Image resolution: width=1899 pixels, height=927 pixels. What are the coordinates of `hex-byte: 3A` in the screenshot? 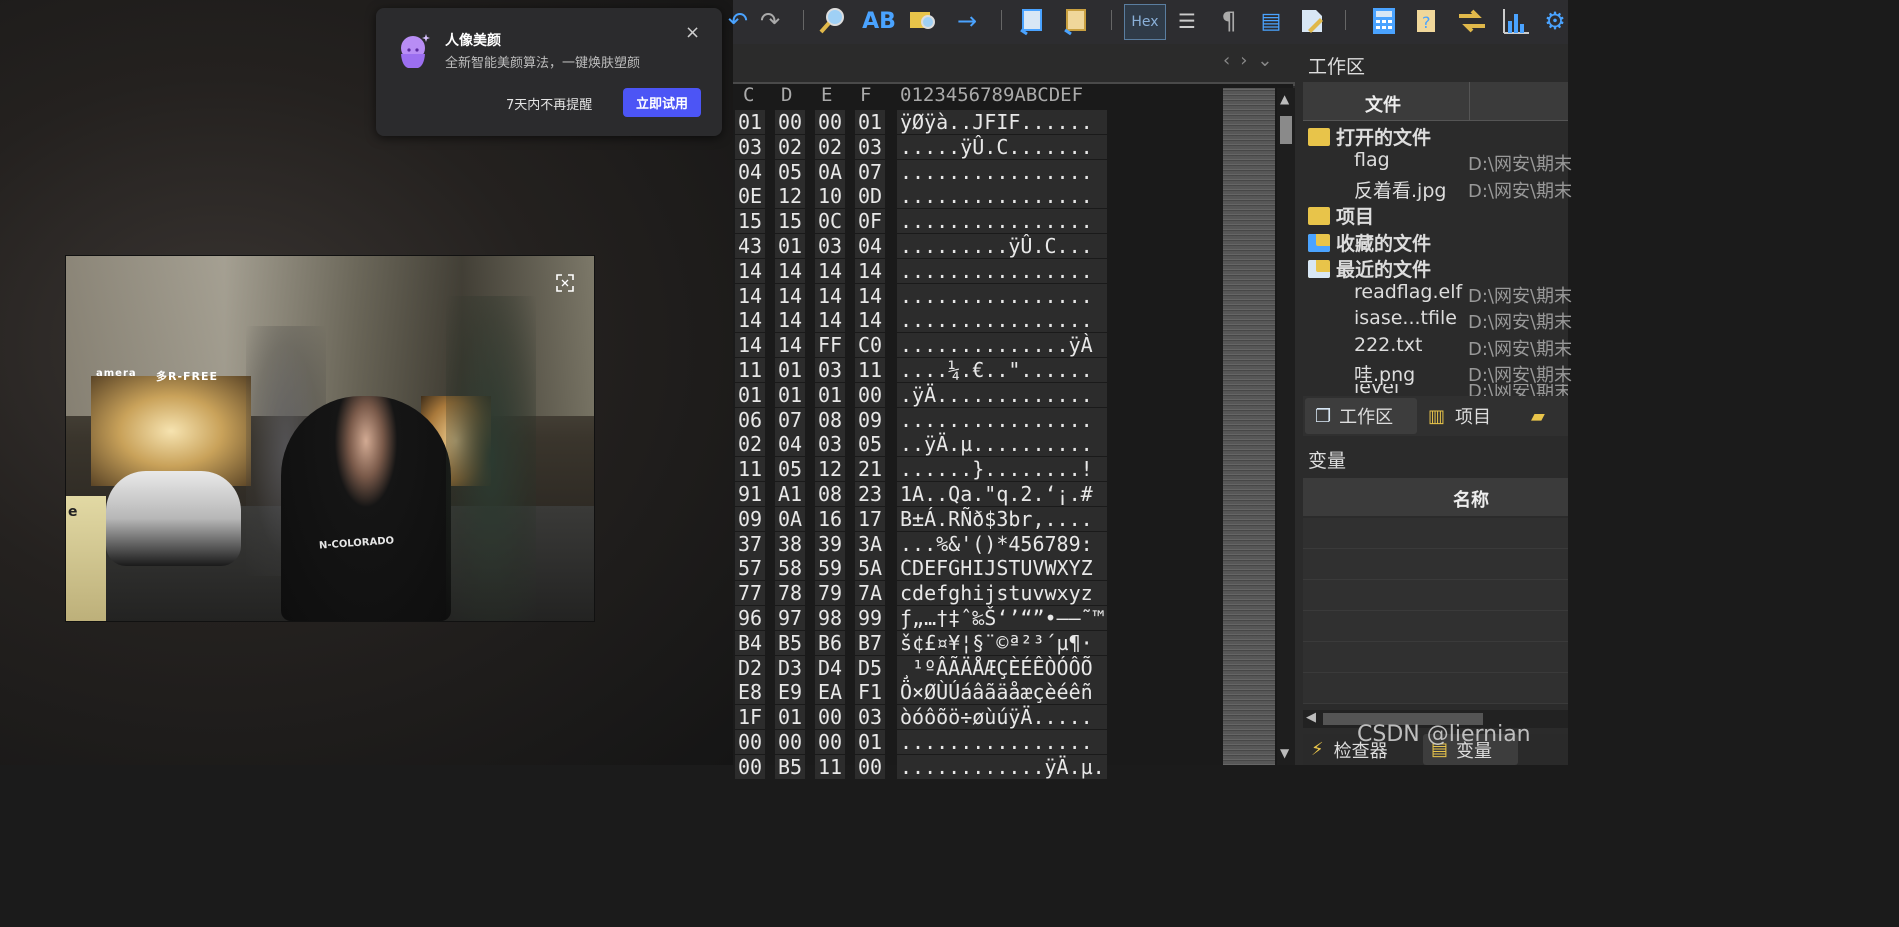 It's located at (870, 543).